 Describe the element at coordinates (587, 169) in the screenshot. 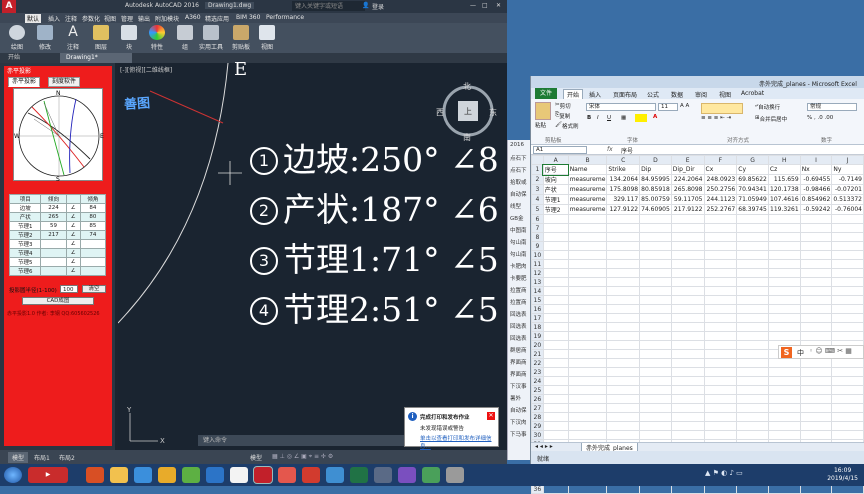

I see `cell: Name` at that location.